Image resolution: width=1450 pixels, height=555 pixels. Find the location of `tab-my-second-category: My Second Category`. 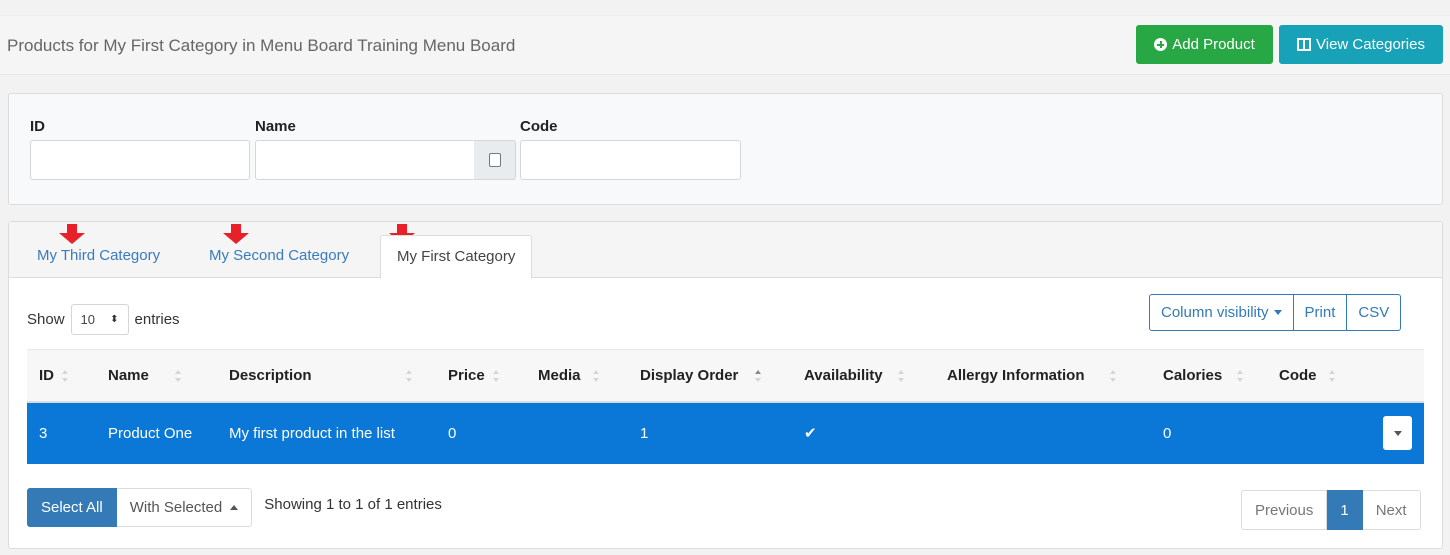

tab-my-second-category: My Second Category is located at coordinates (279, 255).